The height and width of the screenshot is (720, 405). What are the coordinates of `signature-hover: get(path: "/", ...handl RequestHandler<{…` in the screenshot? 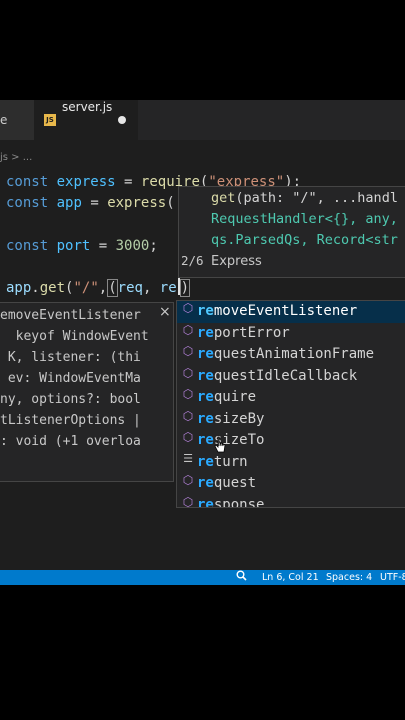 It's located at (291, 232).